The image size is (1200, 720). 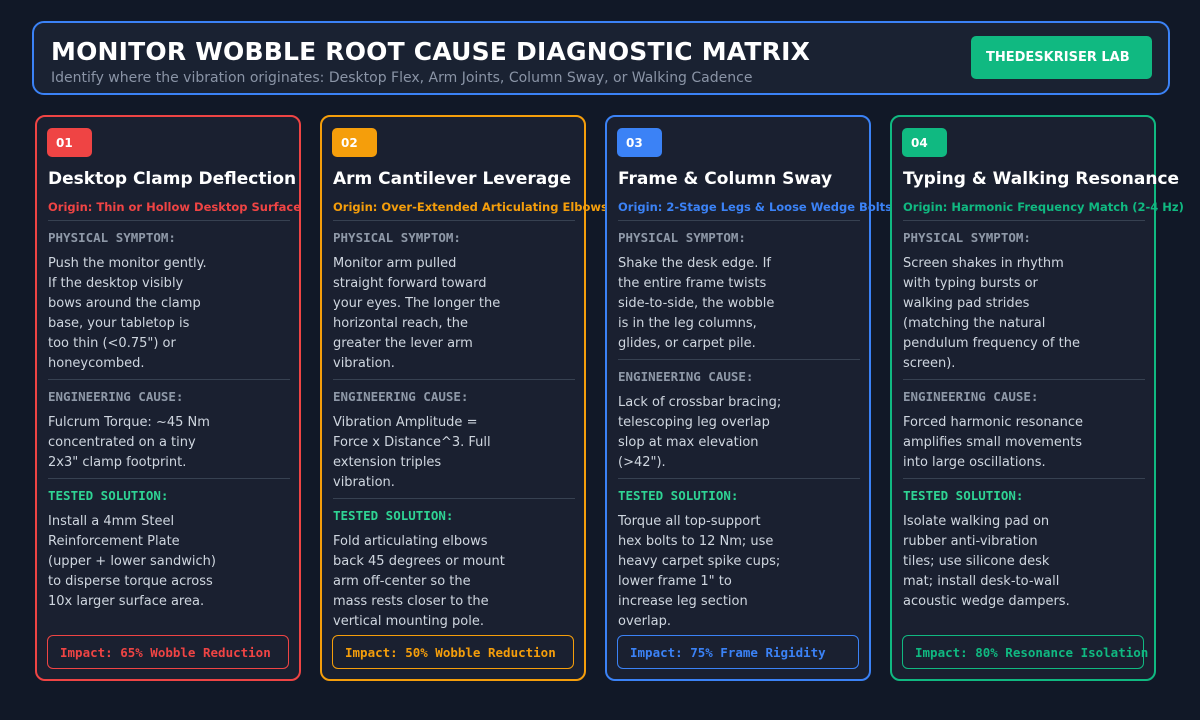 I want to click on solution-line: lower frame 1" to, so click(x=675, y=581).